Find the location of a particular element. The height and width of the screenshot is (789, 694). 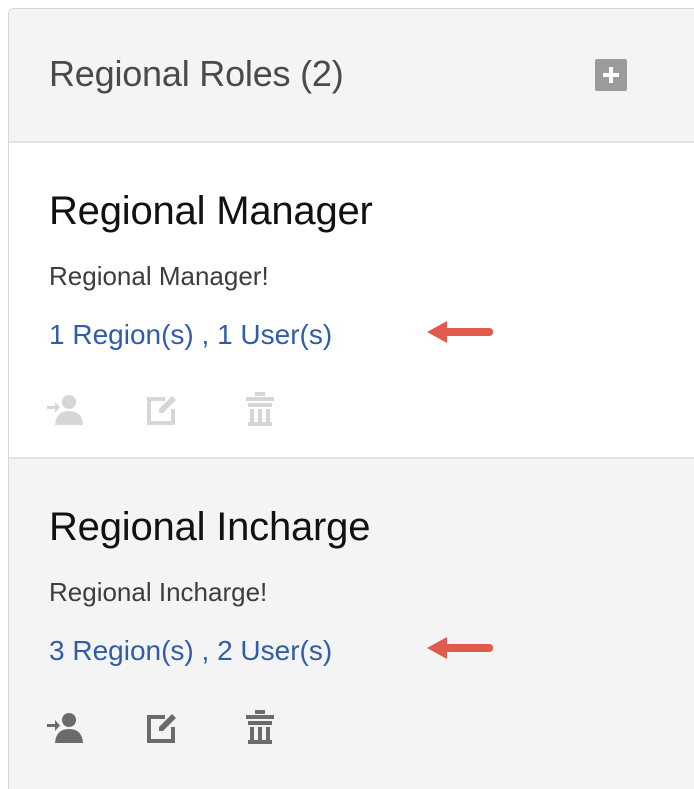

role-description: Regional Incharge! is located at coordinates (158, 592).